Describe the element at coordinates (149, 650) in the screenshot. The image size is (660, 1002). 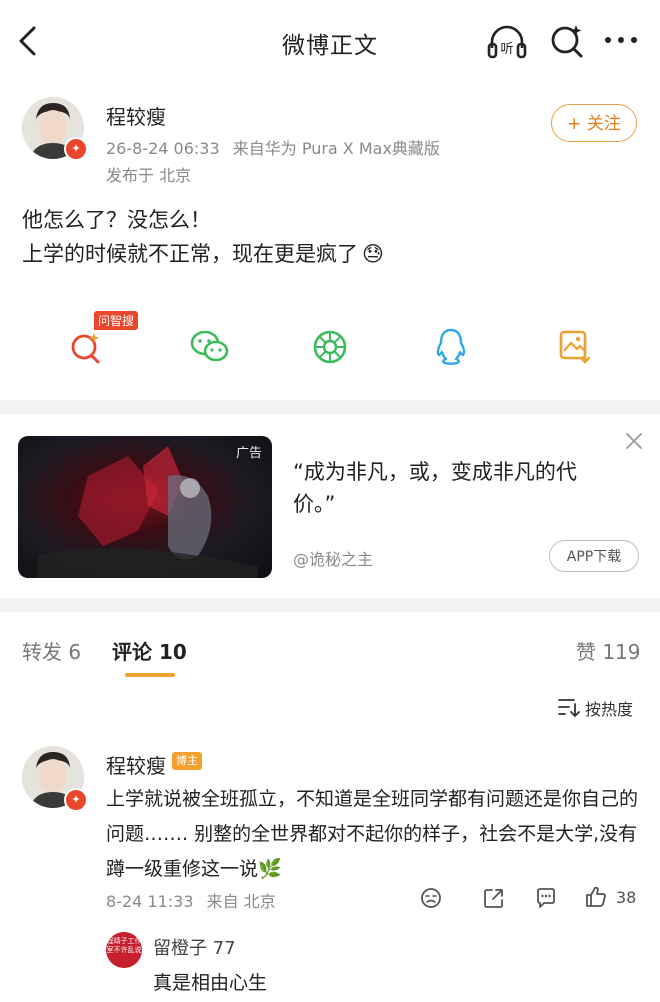
I see `tab-comments: 评论 10` at that location.